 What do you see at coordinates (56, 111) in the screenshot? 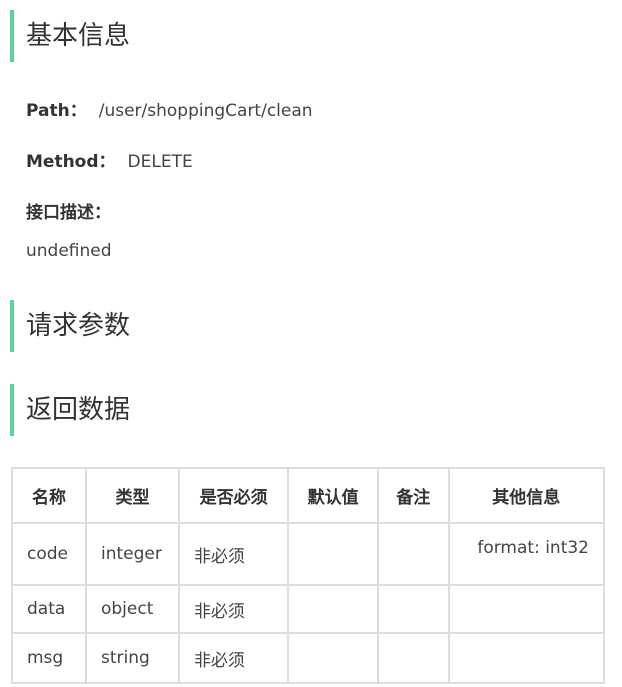
I see `path-label: Path：` at bounding box center [56, 111].